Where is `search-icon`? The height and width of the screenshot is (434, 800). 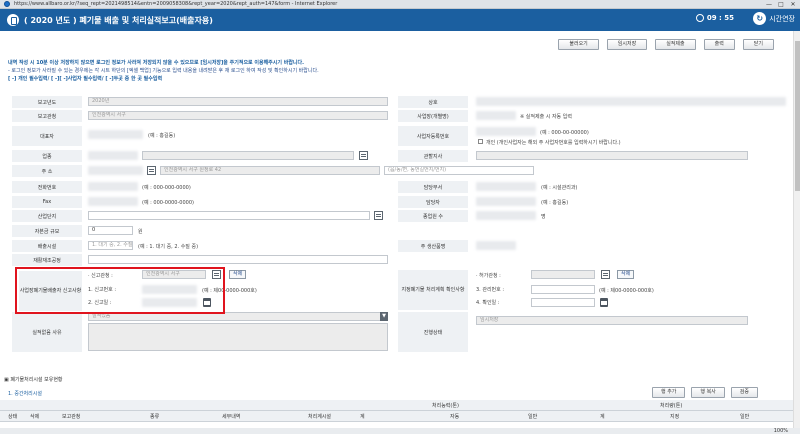 search-icon is located at coordinates (363, 155).